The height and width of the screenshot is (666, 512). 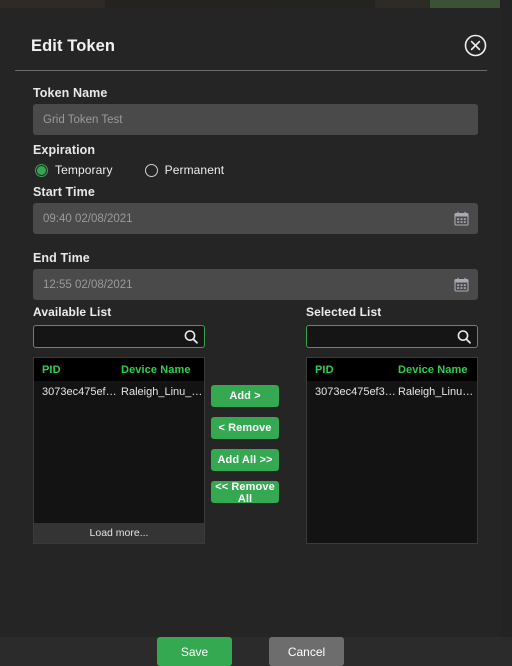 I want to click on start-time-label: Start Time, so click(x=64, y=192).